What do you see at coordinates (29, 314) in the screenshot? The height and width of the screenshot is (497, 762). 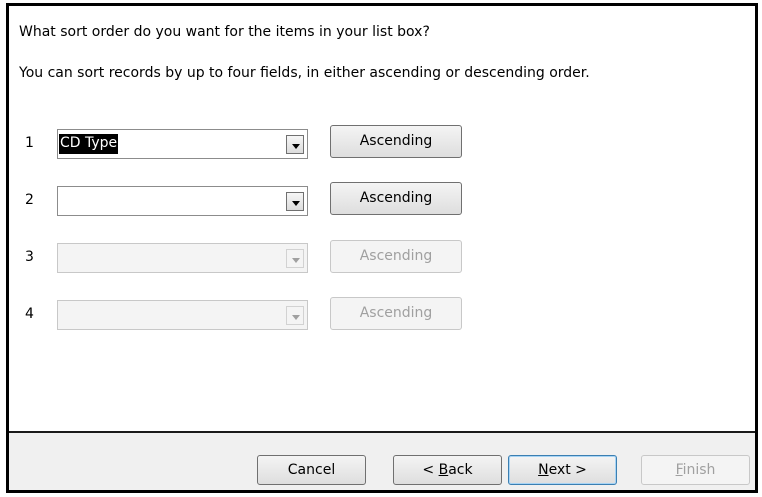 I see `sort-row-4-number: 4` at bounding box center [29, 314].